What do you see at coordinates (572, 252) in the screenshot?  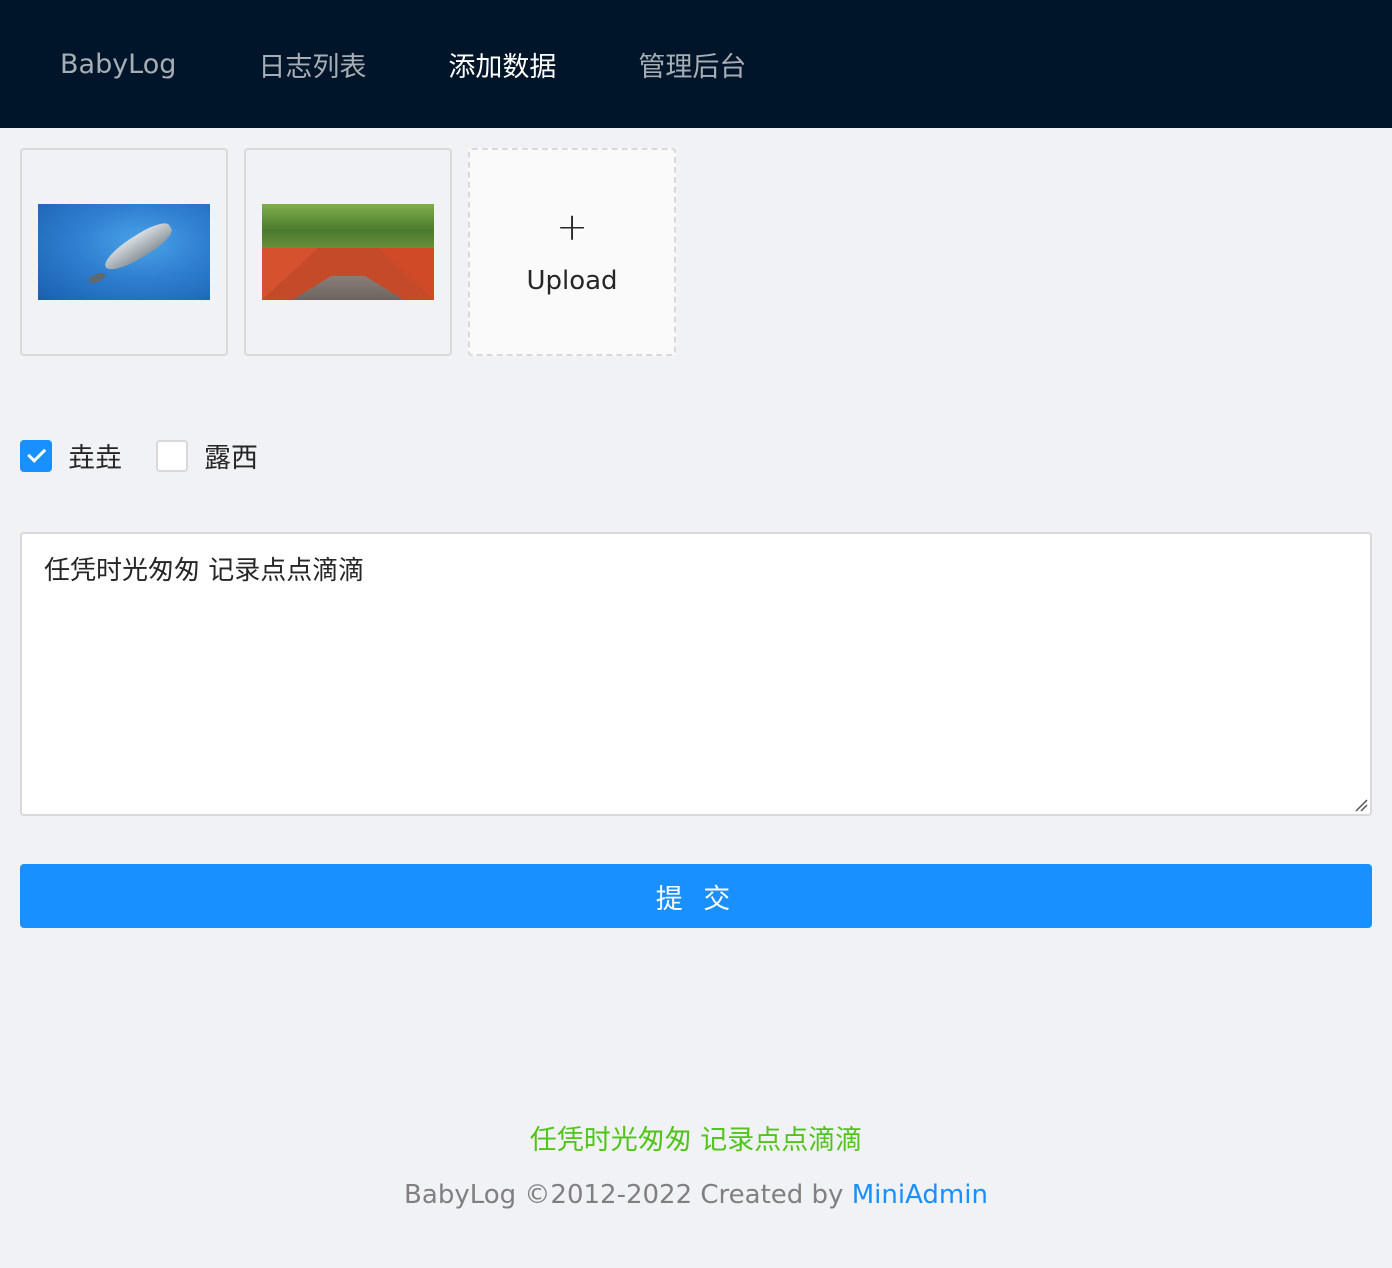 I see `upload-button: + Upload` at bounding box center [572, 252].